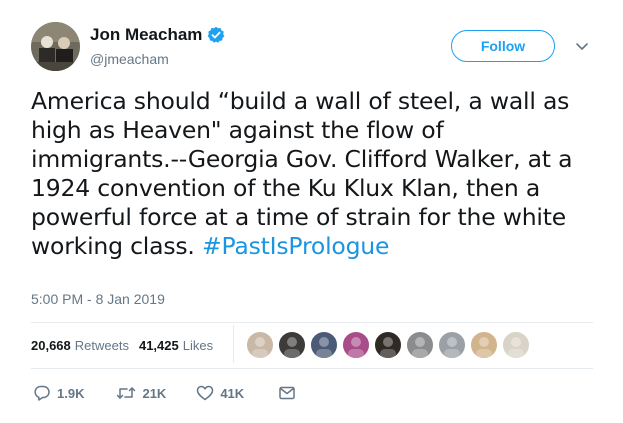 Image resolution: width=623 pixels, height=423 pixels. I want to click on author-name-row: Jon Meacham, so click(157, 35).